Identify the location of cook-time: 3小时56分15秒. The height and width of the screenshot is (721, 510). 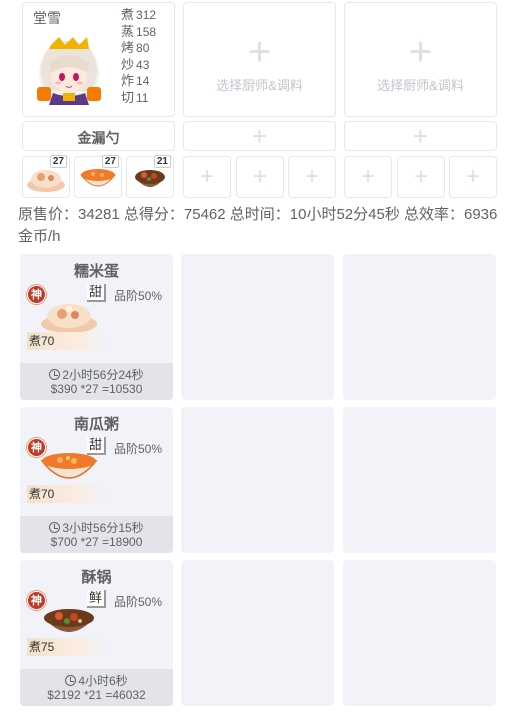
(96, 527).